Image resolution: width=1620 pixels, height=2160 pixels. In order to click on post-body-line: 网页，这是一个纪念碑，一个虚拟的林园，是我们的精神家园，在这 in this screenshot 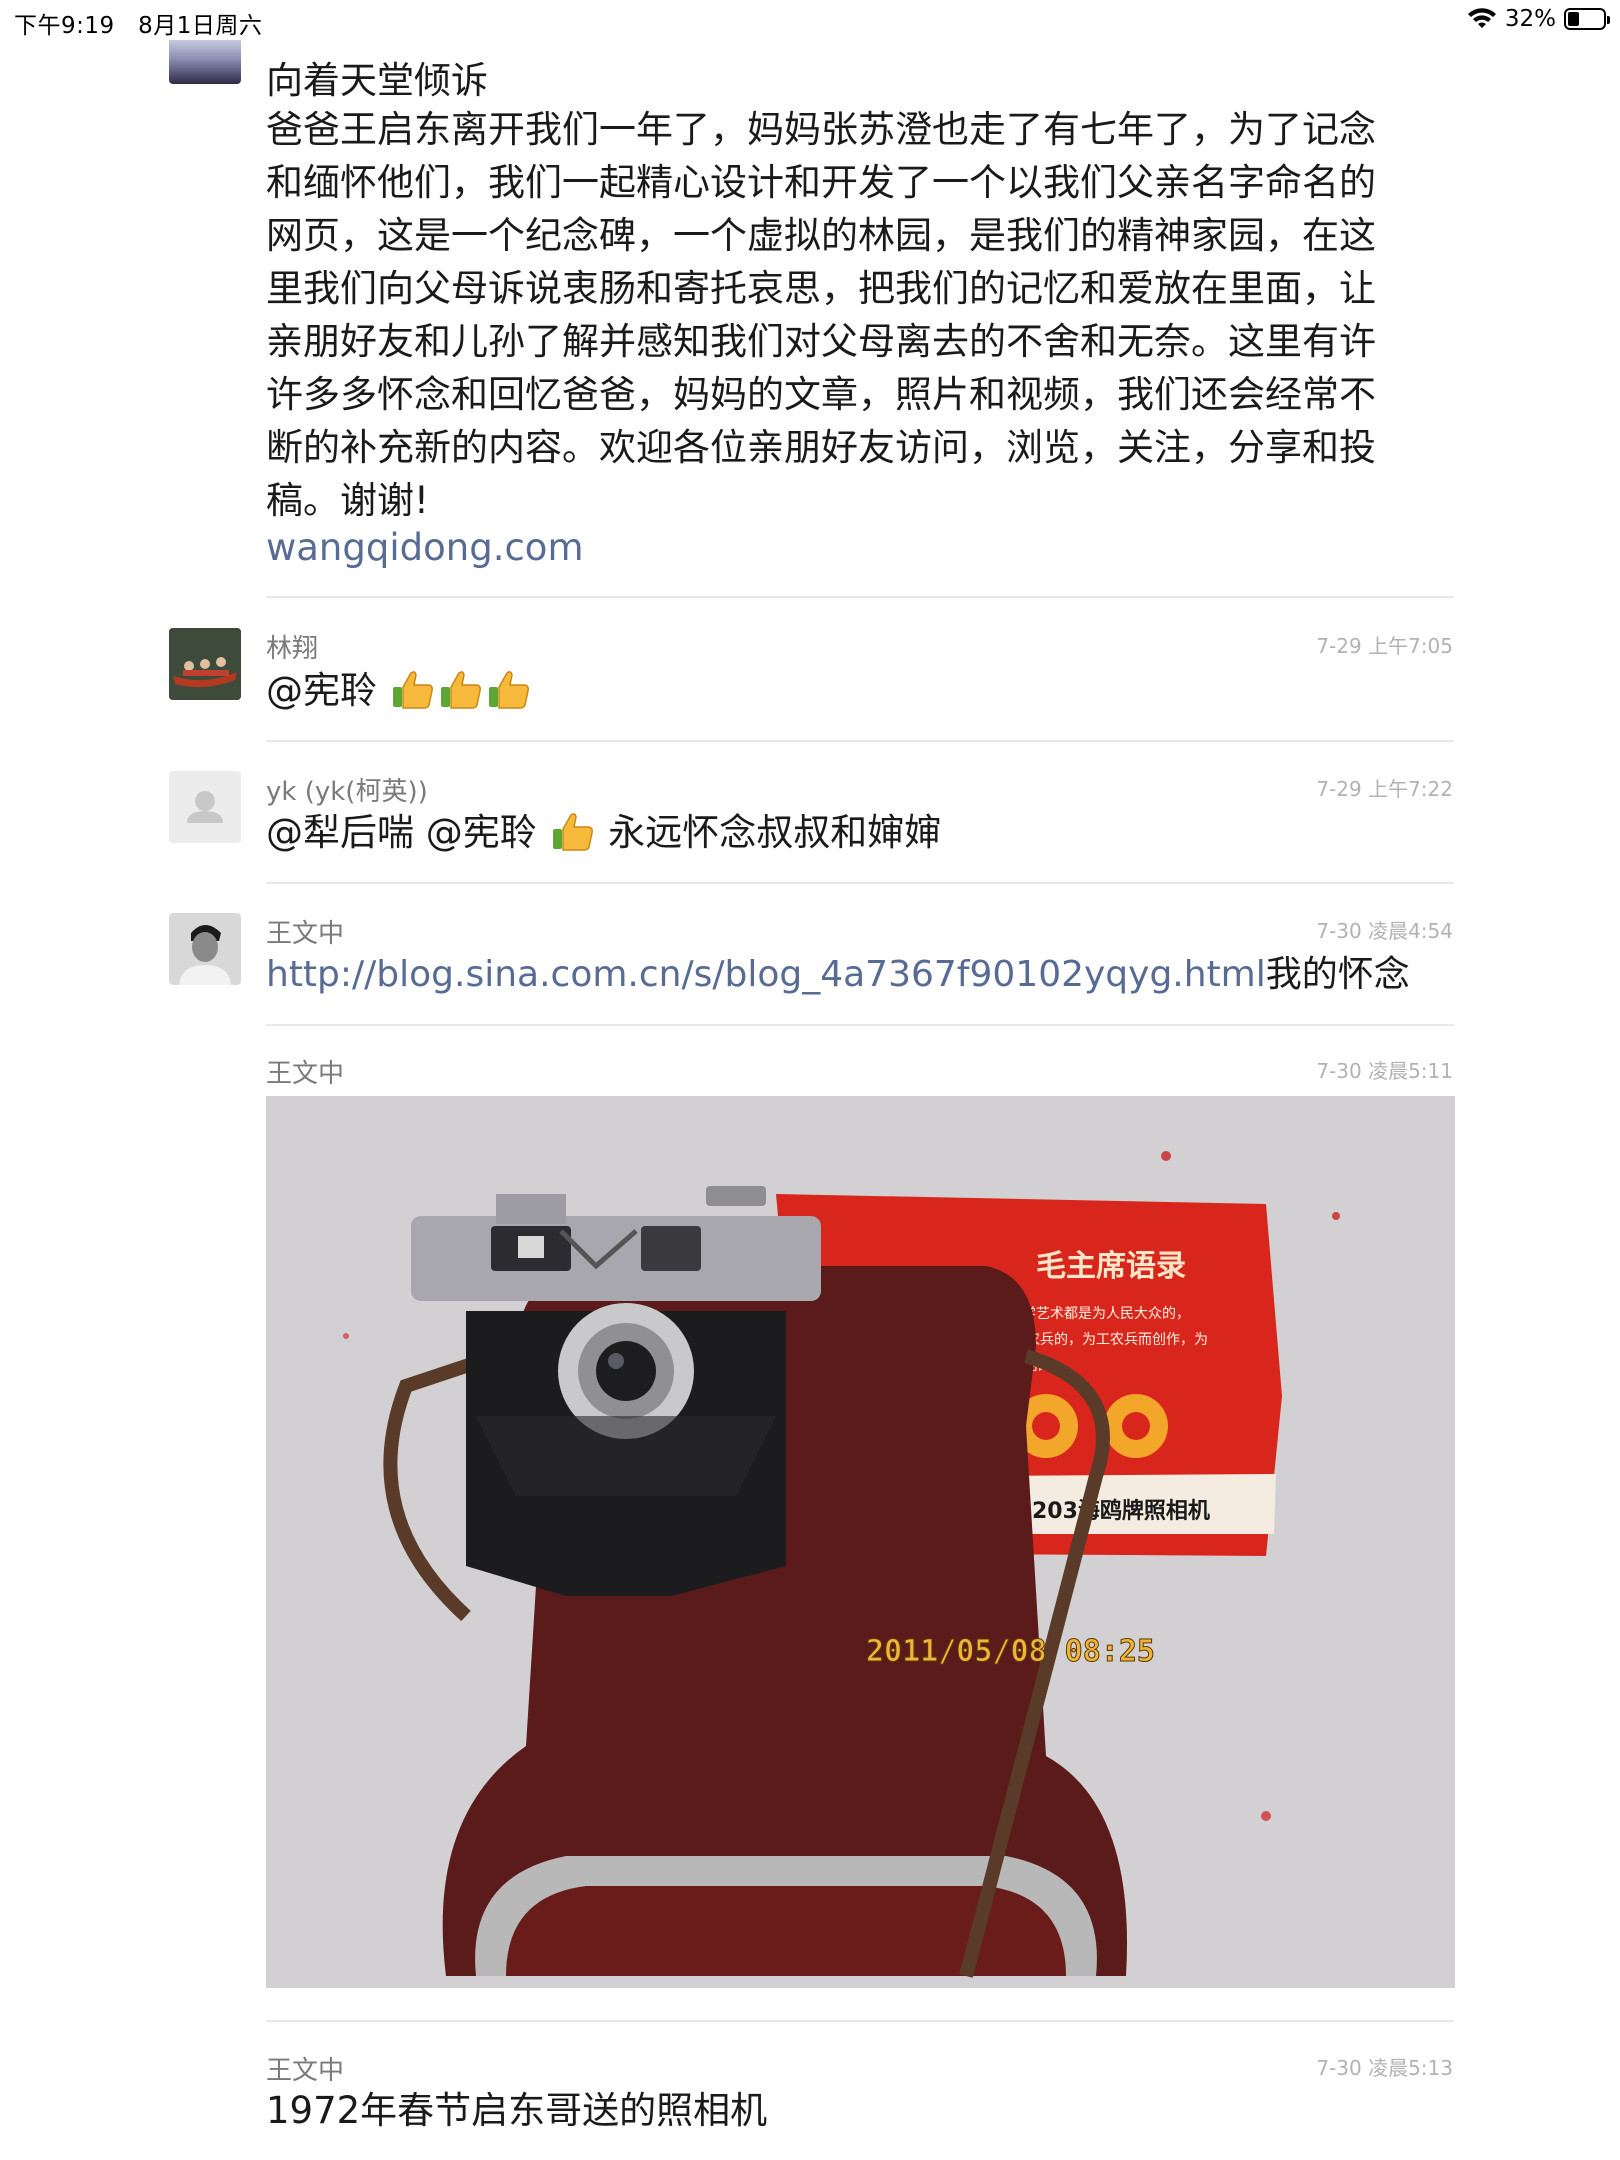, I will do `click(821, 235)`.